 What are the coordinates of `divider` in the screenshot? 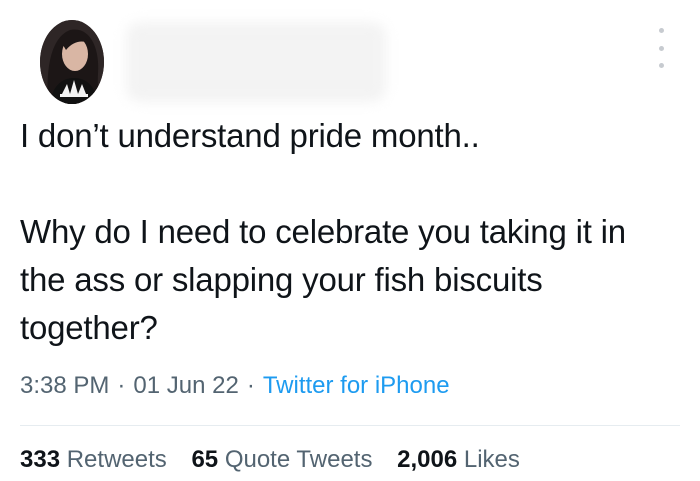 It's located at (350, 425).